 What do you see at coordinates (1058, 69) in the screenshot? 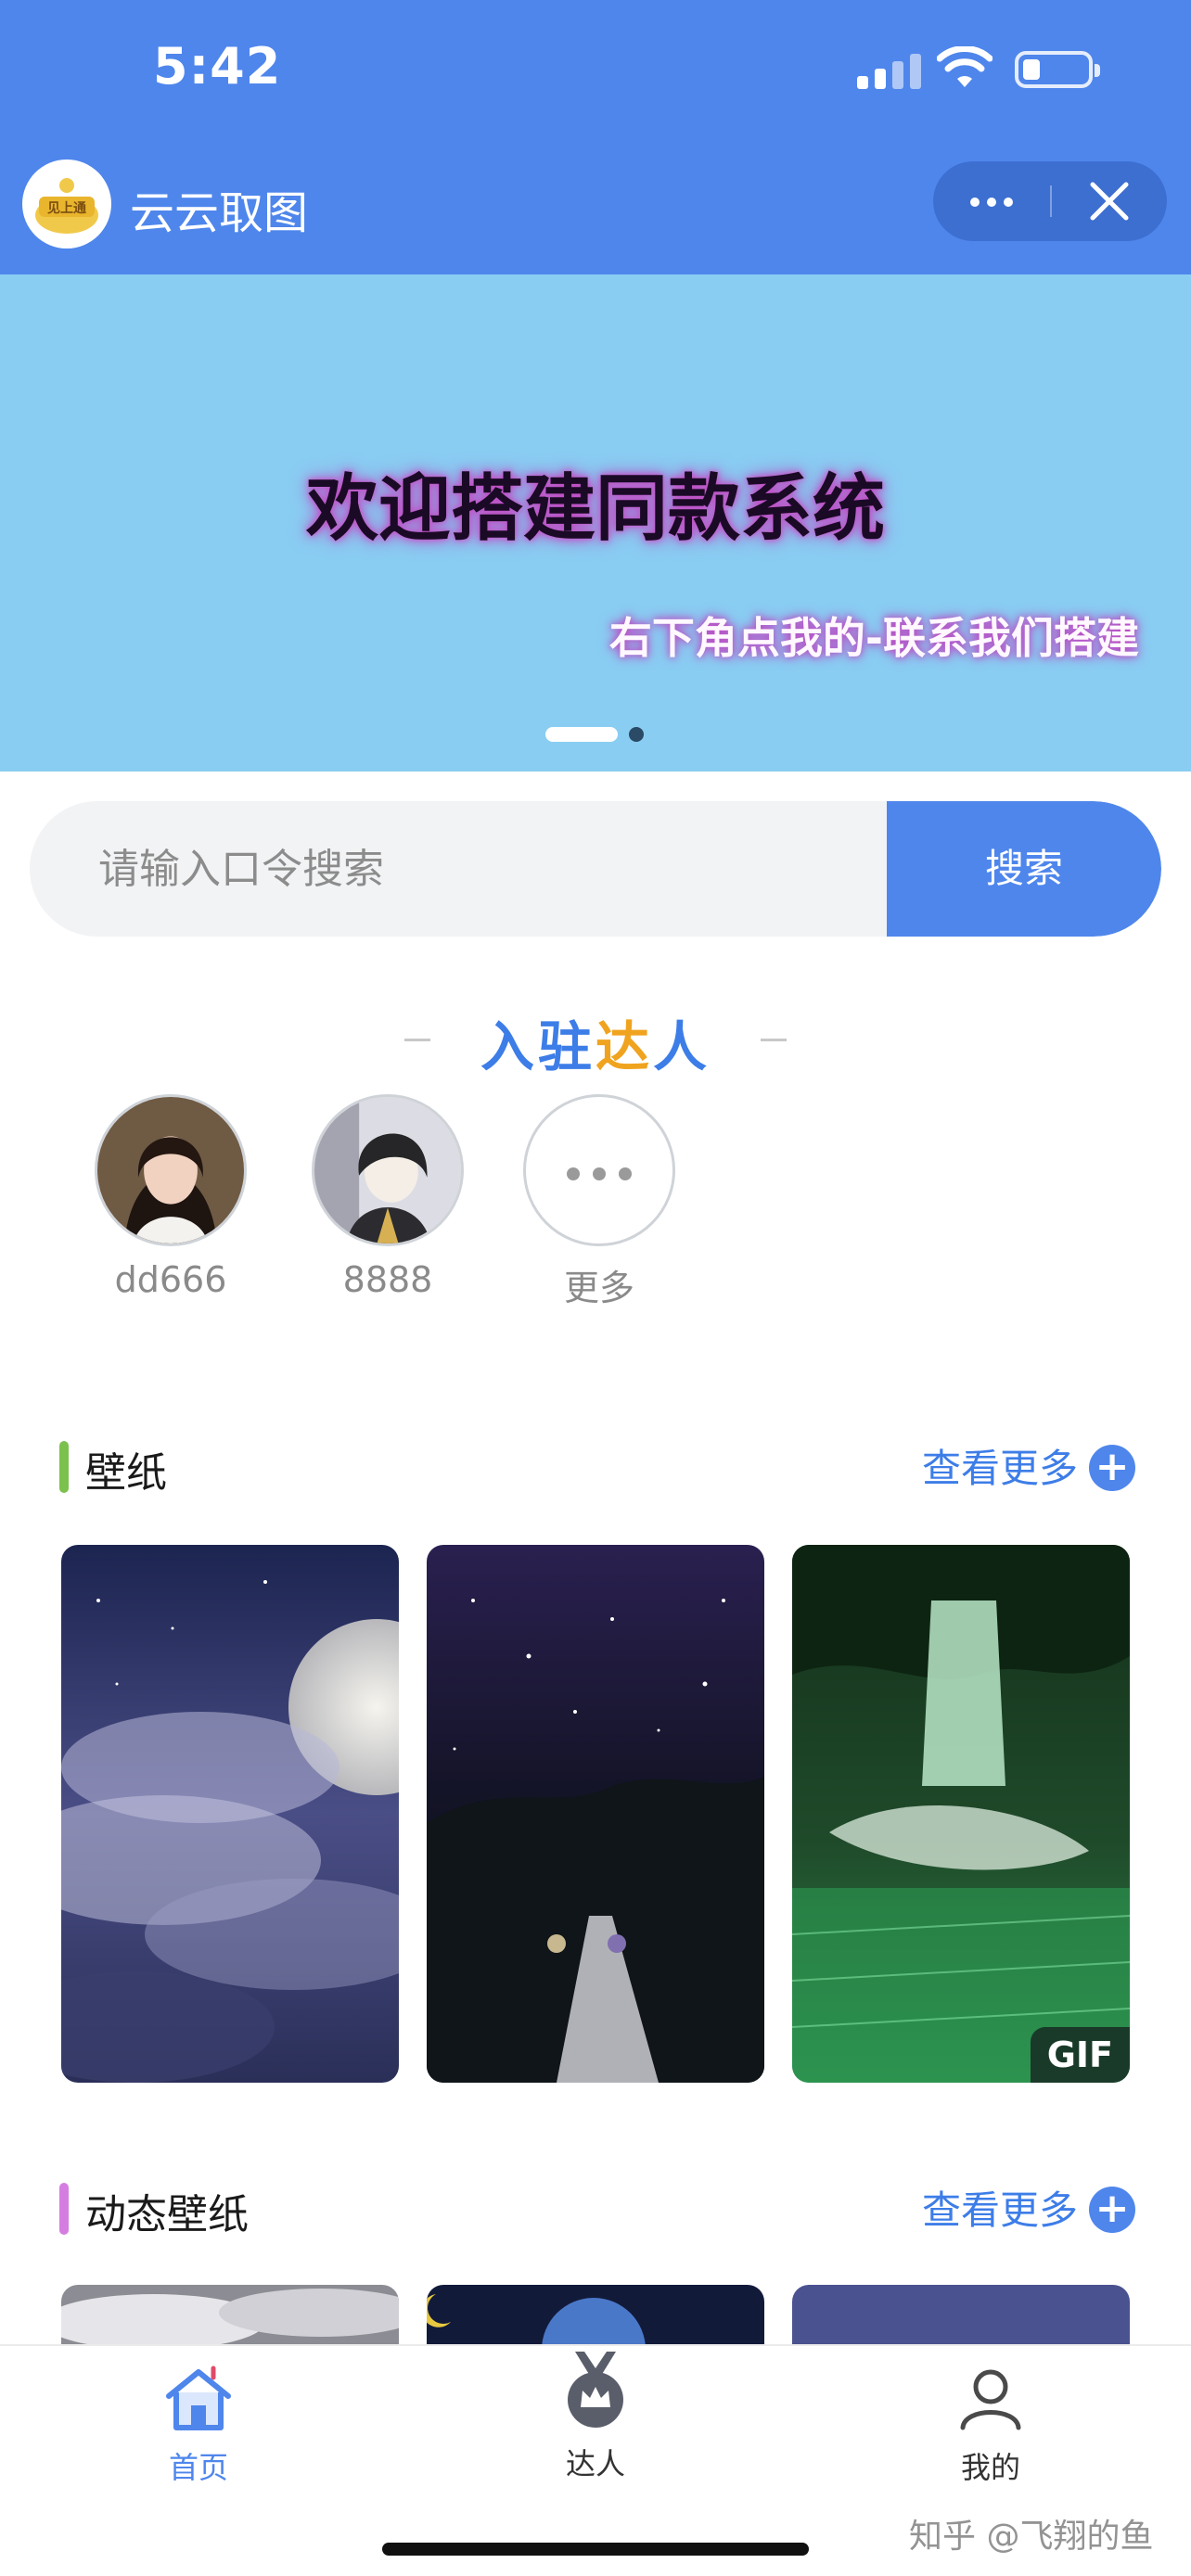
I see `battery-icon` at bounding box center [1058, 69].